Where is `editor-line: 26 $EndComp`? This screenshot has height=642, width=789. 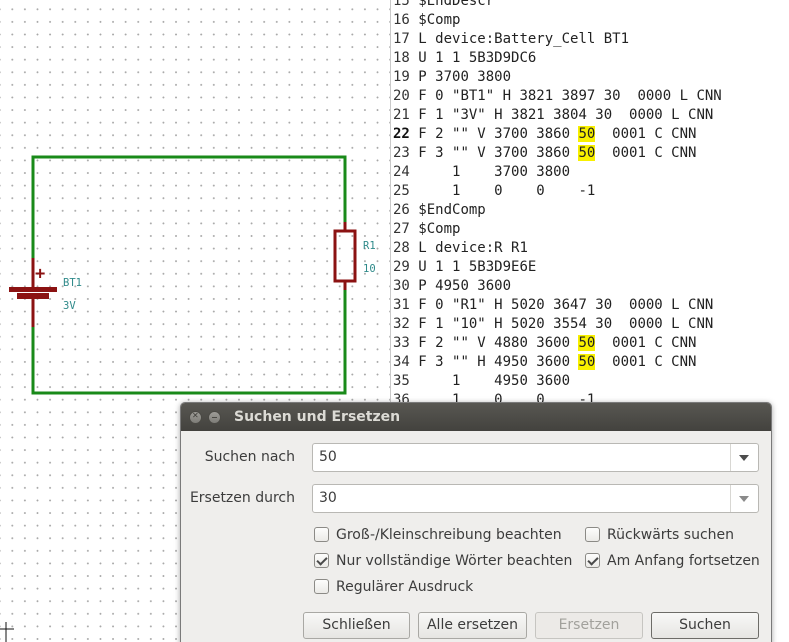 editor-line: 26 $EndComp is located at coordinates (557, 210).